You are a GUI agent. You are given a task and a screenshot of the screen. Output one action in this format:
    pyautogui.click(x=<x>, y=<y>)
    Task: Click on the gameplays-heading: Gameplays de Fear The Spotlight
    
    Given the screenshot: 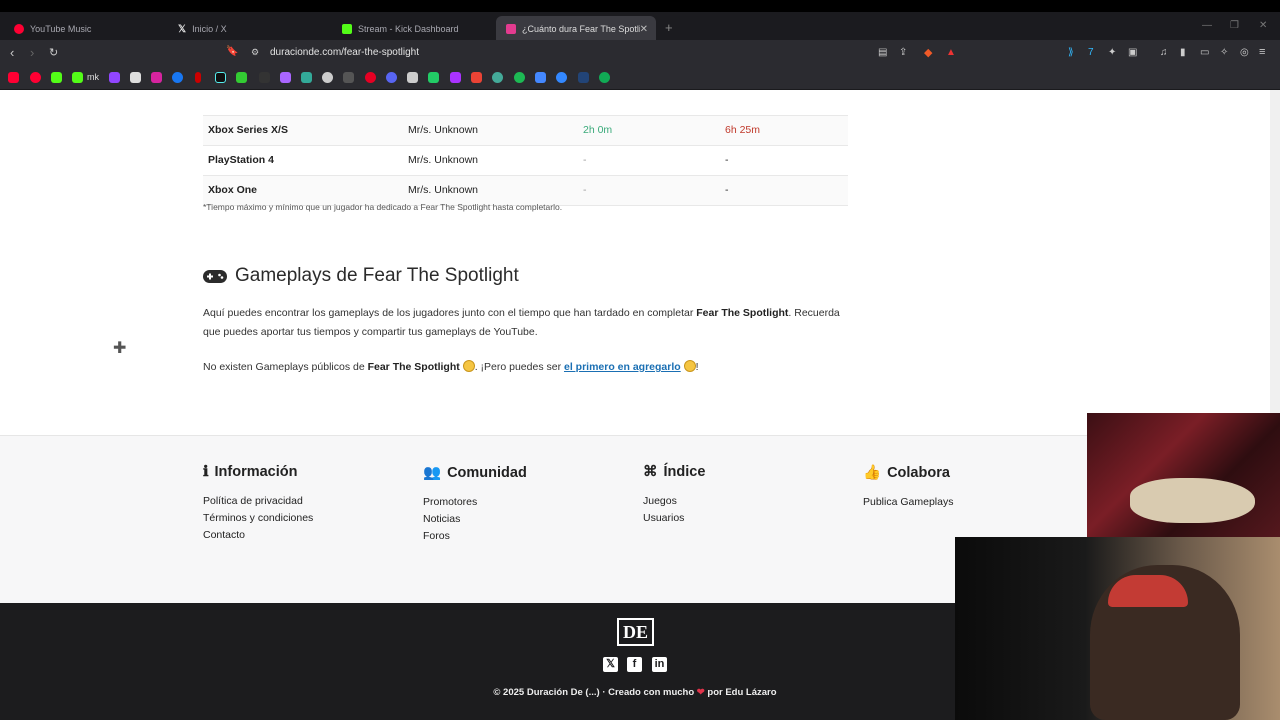 What is the action you would take?
    pyautogui.click(x=361, y=276)
    